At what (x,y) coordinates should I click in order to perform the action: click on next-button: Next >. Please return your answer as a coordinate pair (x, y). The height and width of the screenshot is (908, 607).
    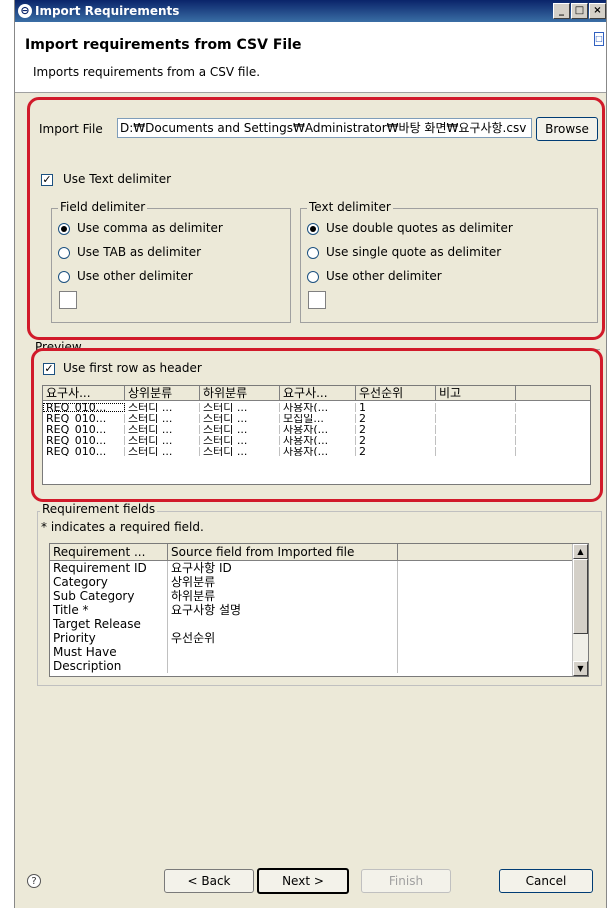
    Looking at the image, I should click on (303, 881).